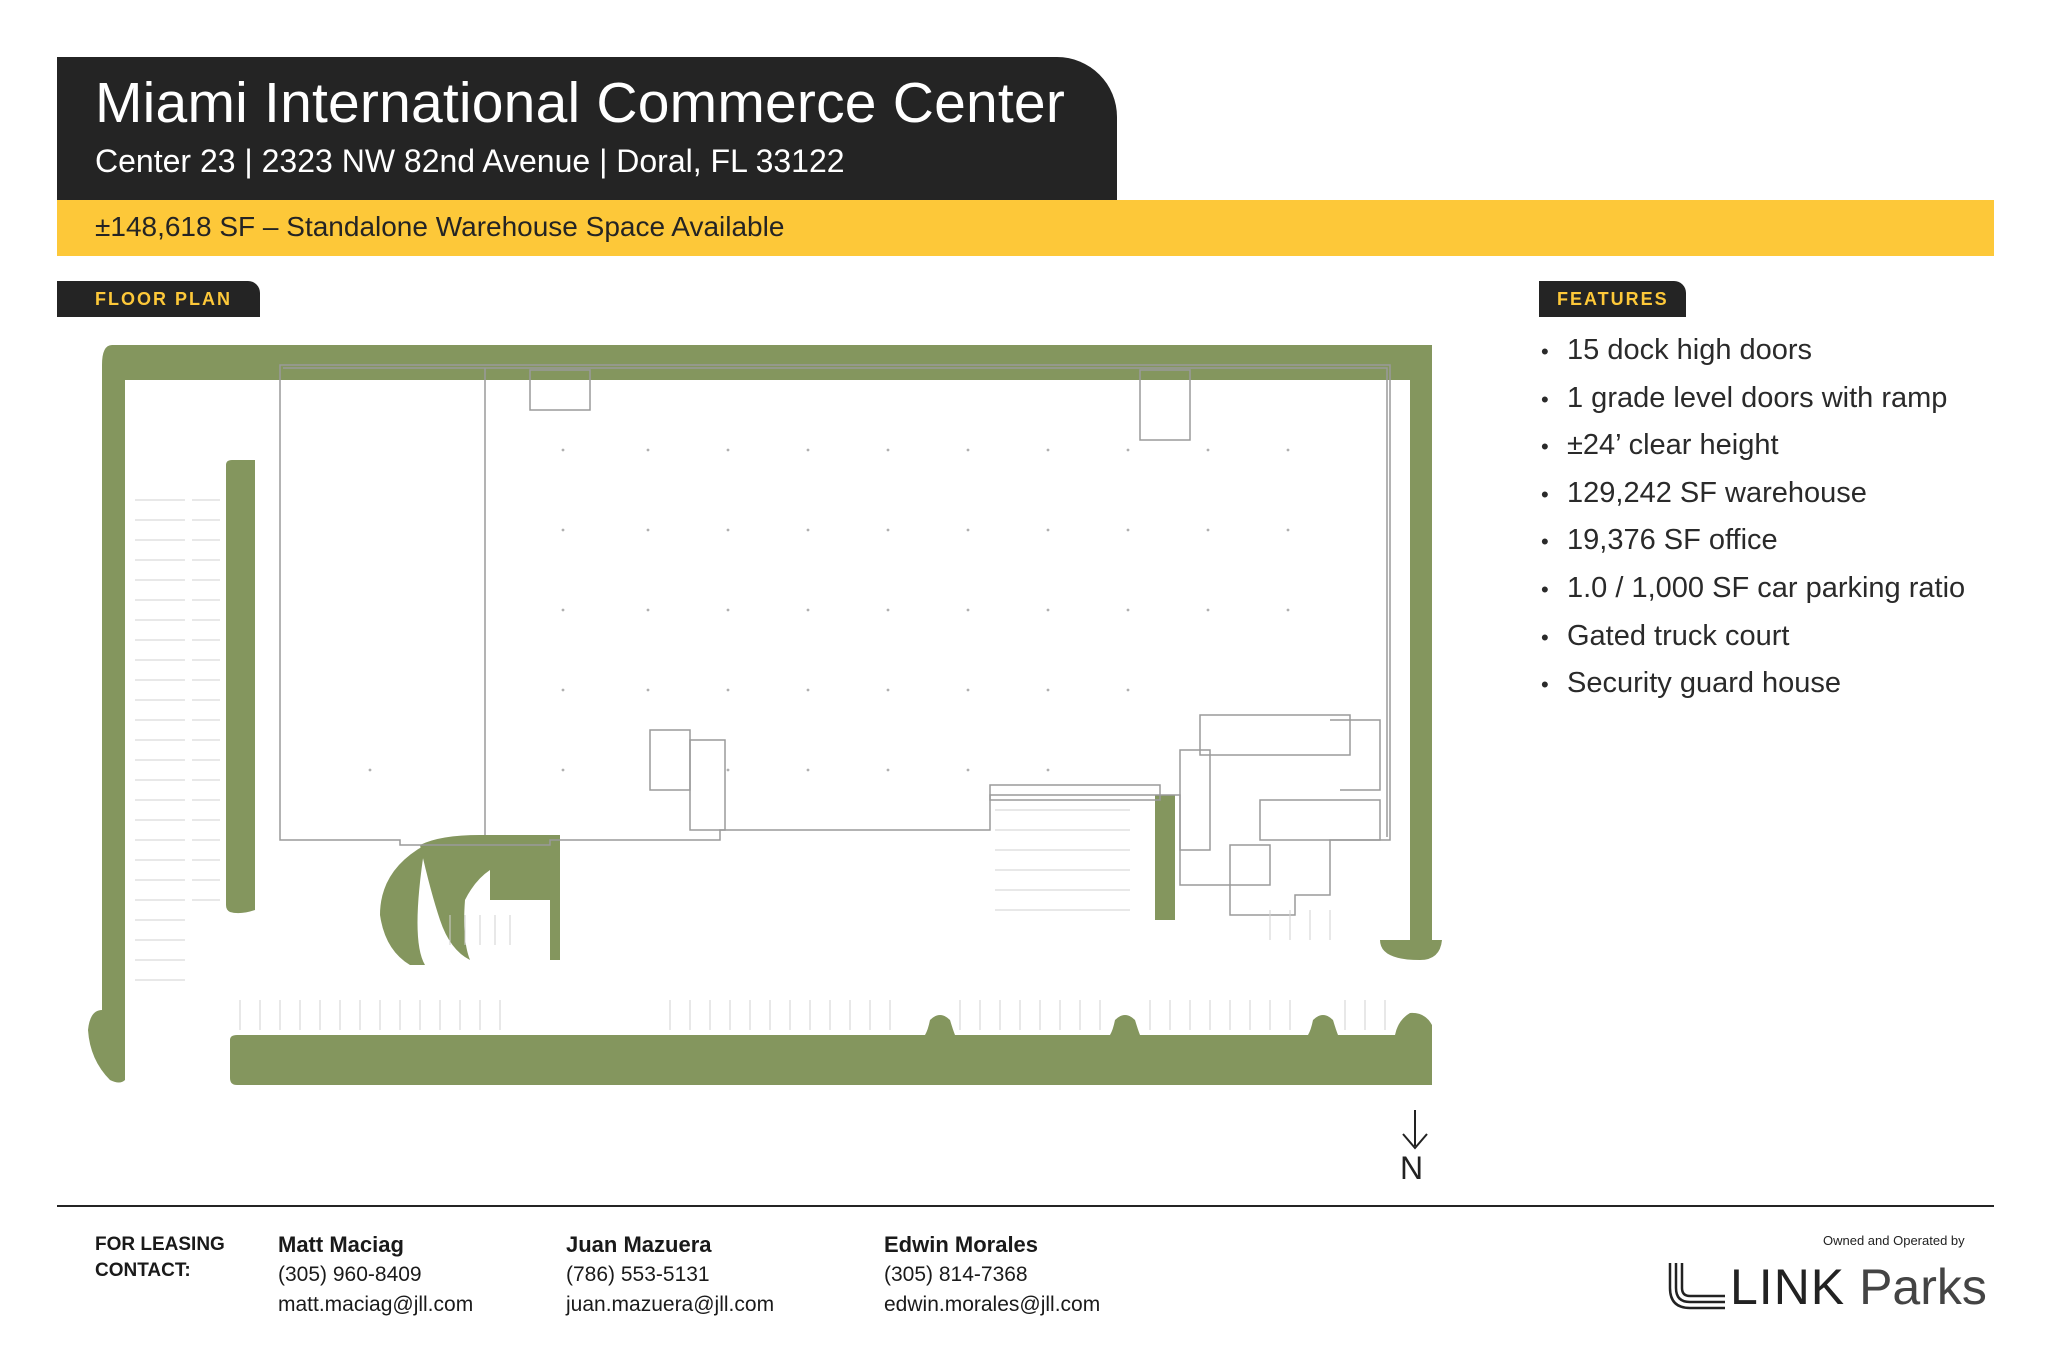 The image size is (2048, 1365). I want to click on feature-item: • Security guard house, so click(1691, 683).